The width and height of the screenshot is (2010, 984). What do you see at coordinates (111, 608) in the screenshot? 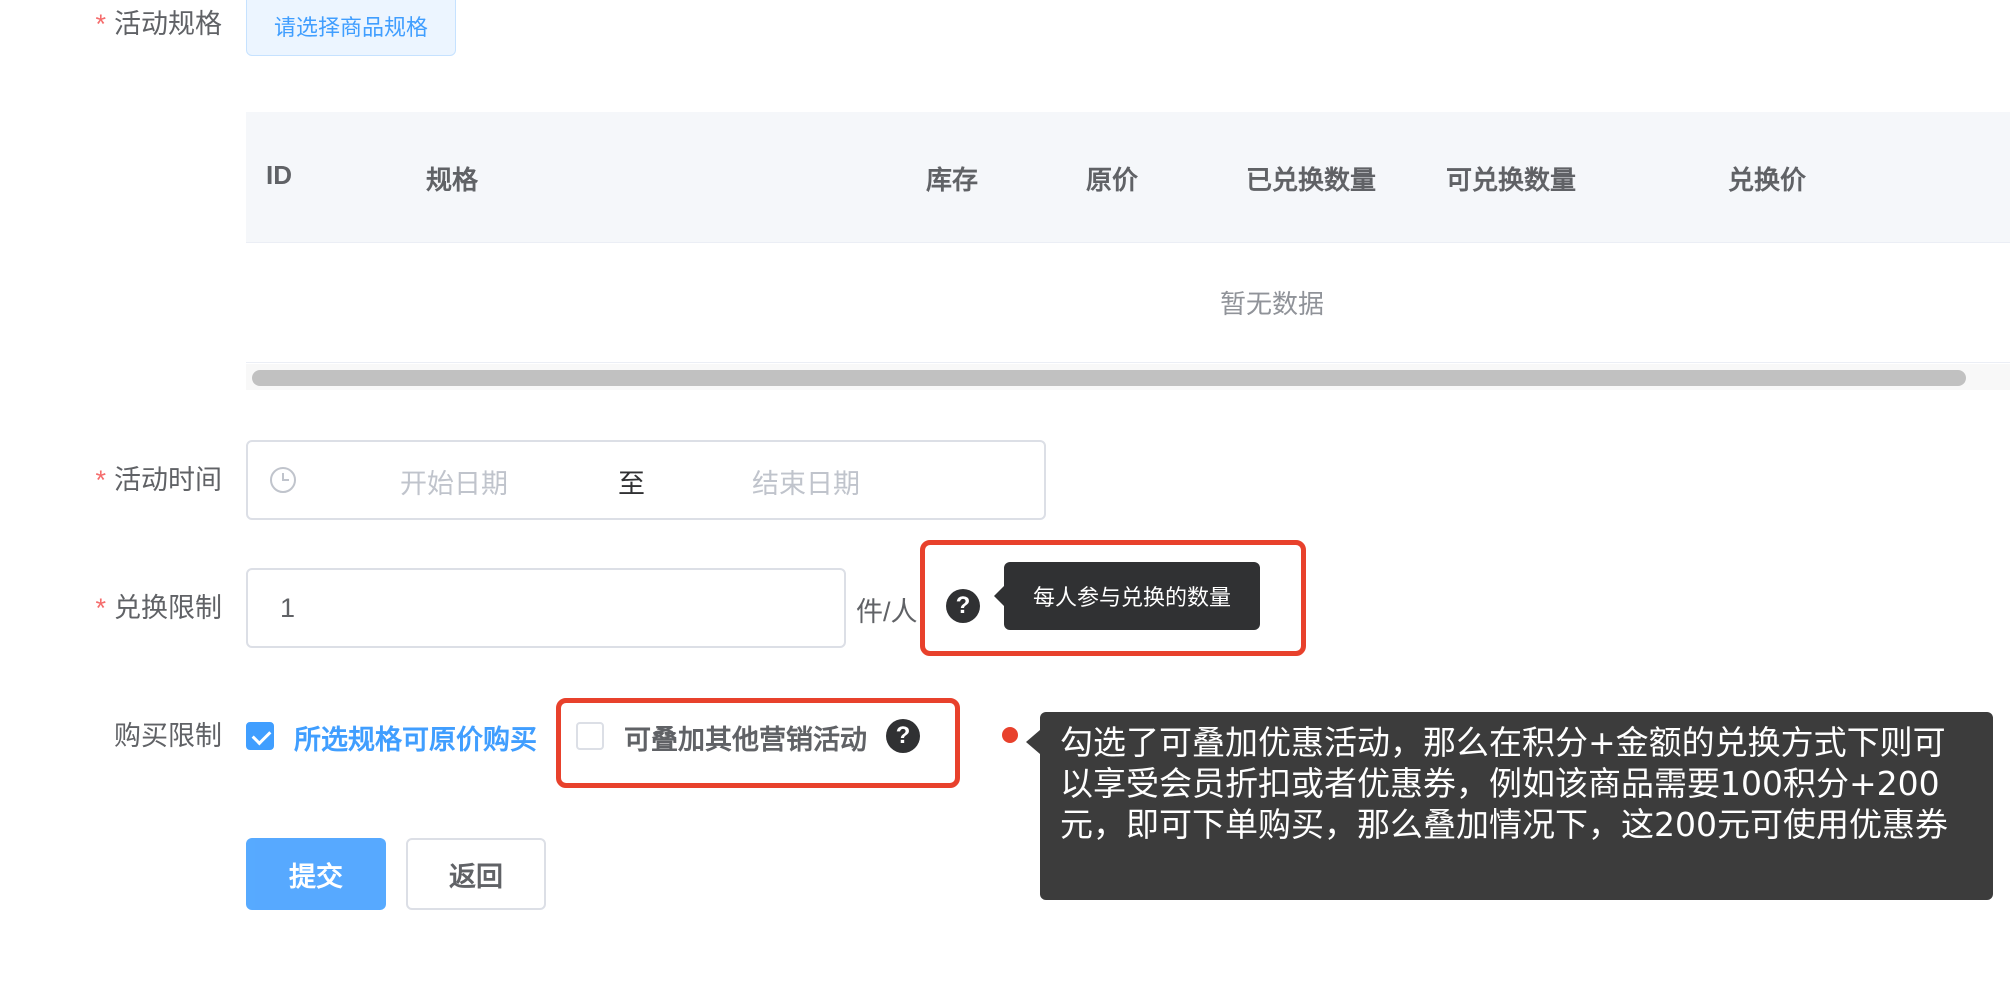
I see `limit-label: * 兑换限制` at bounding box center [111, 608].